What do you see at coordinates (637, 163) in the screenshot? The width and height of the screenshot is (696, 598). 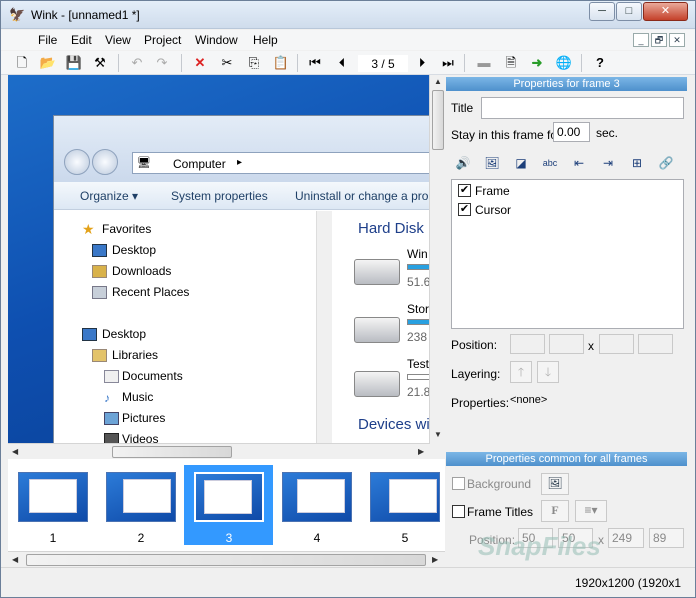 I see `add-menu-icon: ⊞` at bounding box center [637, 163].